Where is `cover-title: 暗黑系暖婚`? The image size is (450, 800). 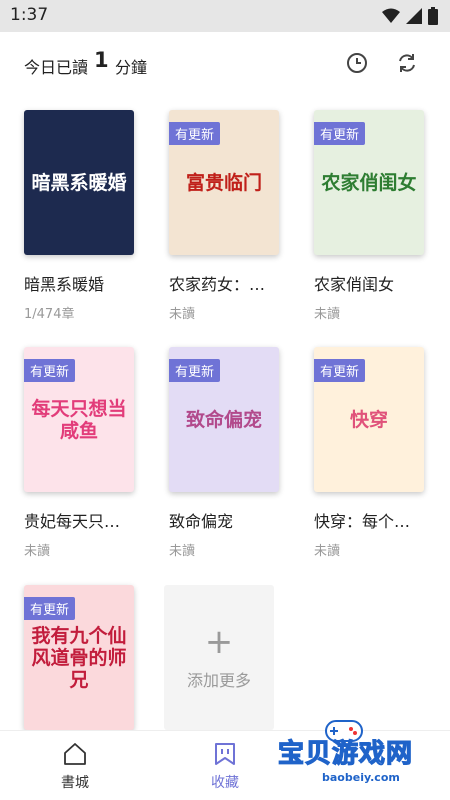 cover-title: 暗黑系暖婚 is located at coordinates (79, 182).